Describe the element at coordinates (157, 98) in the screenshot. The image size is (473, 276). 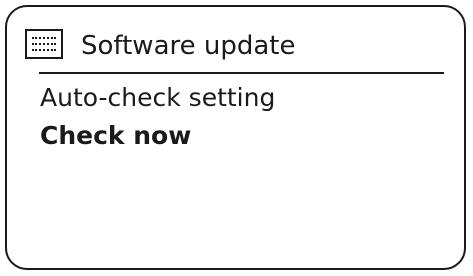
I see `menu-item-auto-check-setting: Auto-check setting` at that location.